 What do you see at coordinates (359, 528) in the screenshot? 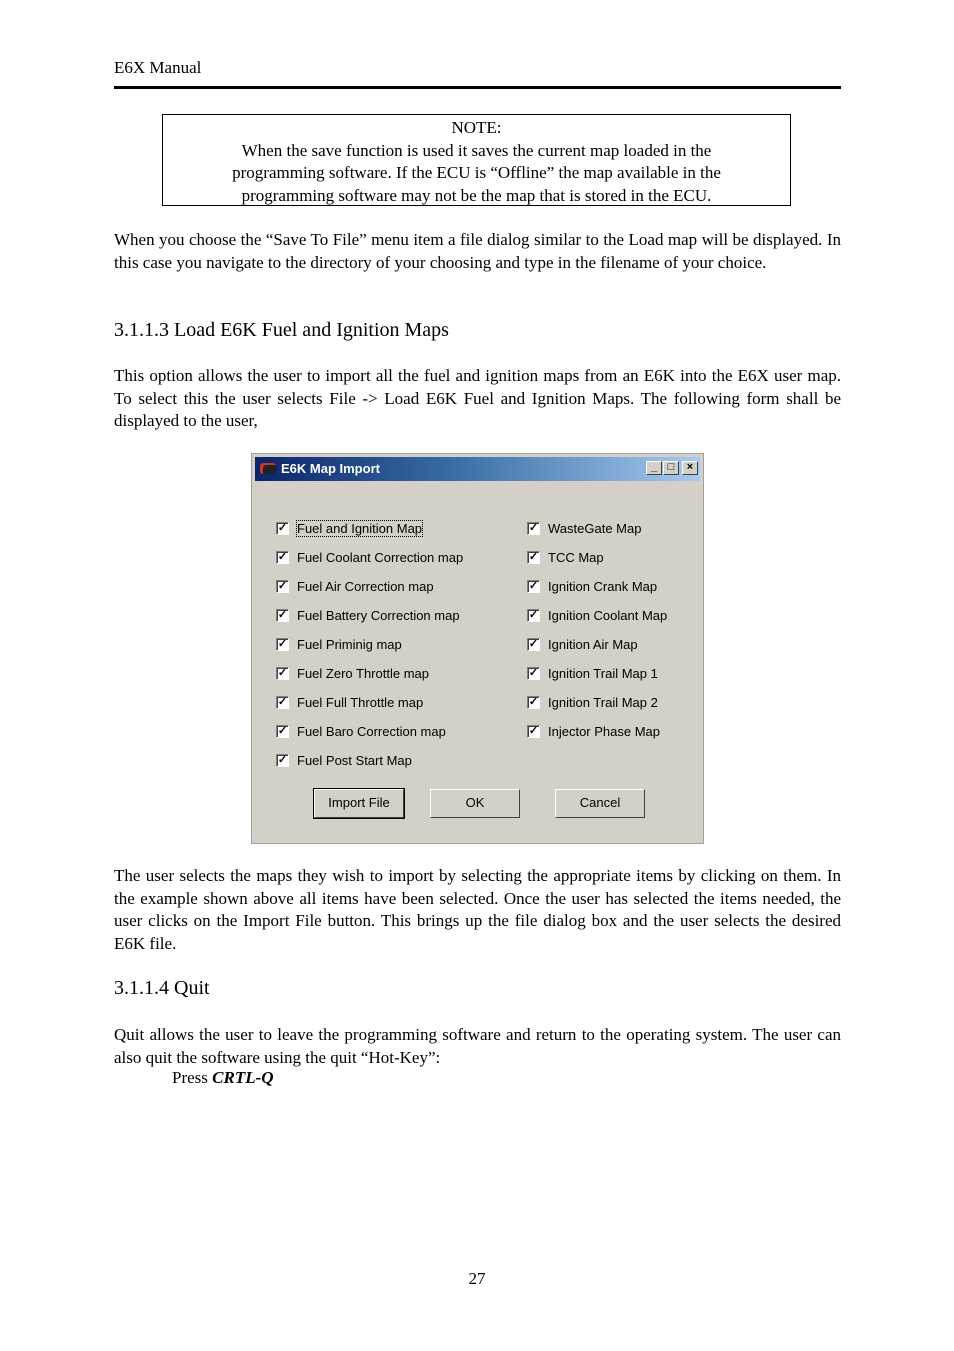
I see `checkbox-label: Fuel and Ignition Map` at bounding box center [359, 528].